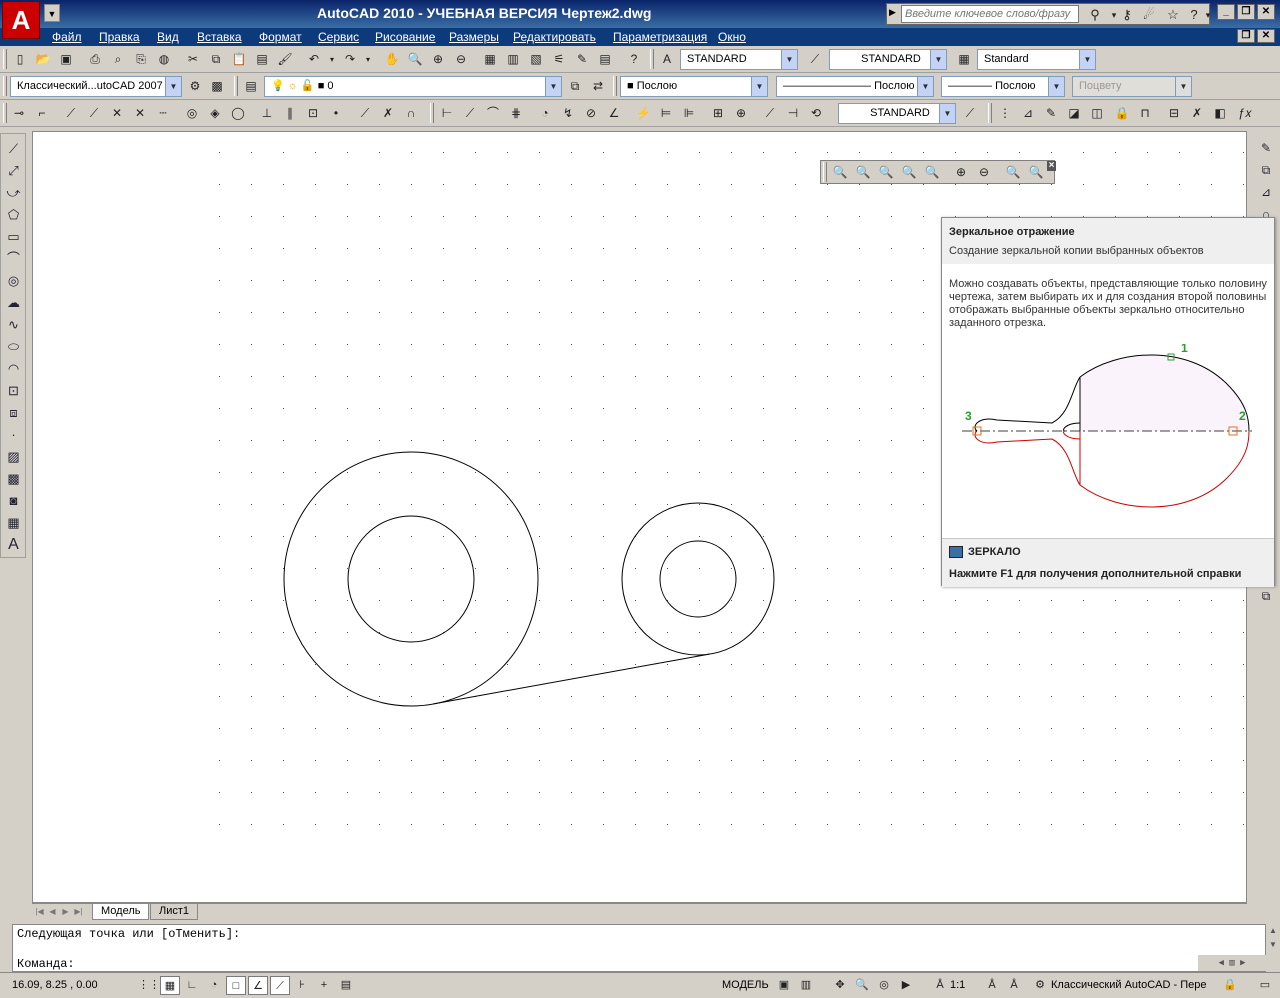  I want to click on snap-insert-icon: ⊡, so click(313, 113).